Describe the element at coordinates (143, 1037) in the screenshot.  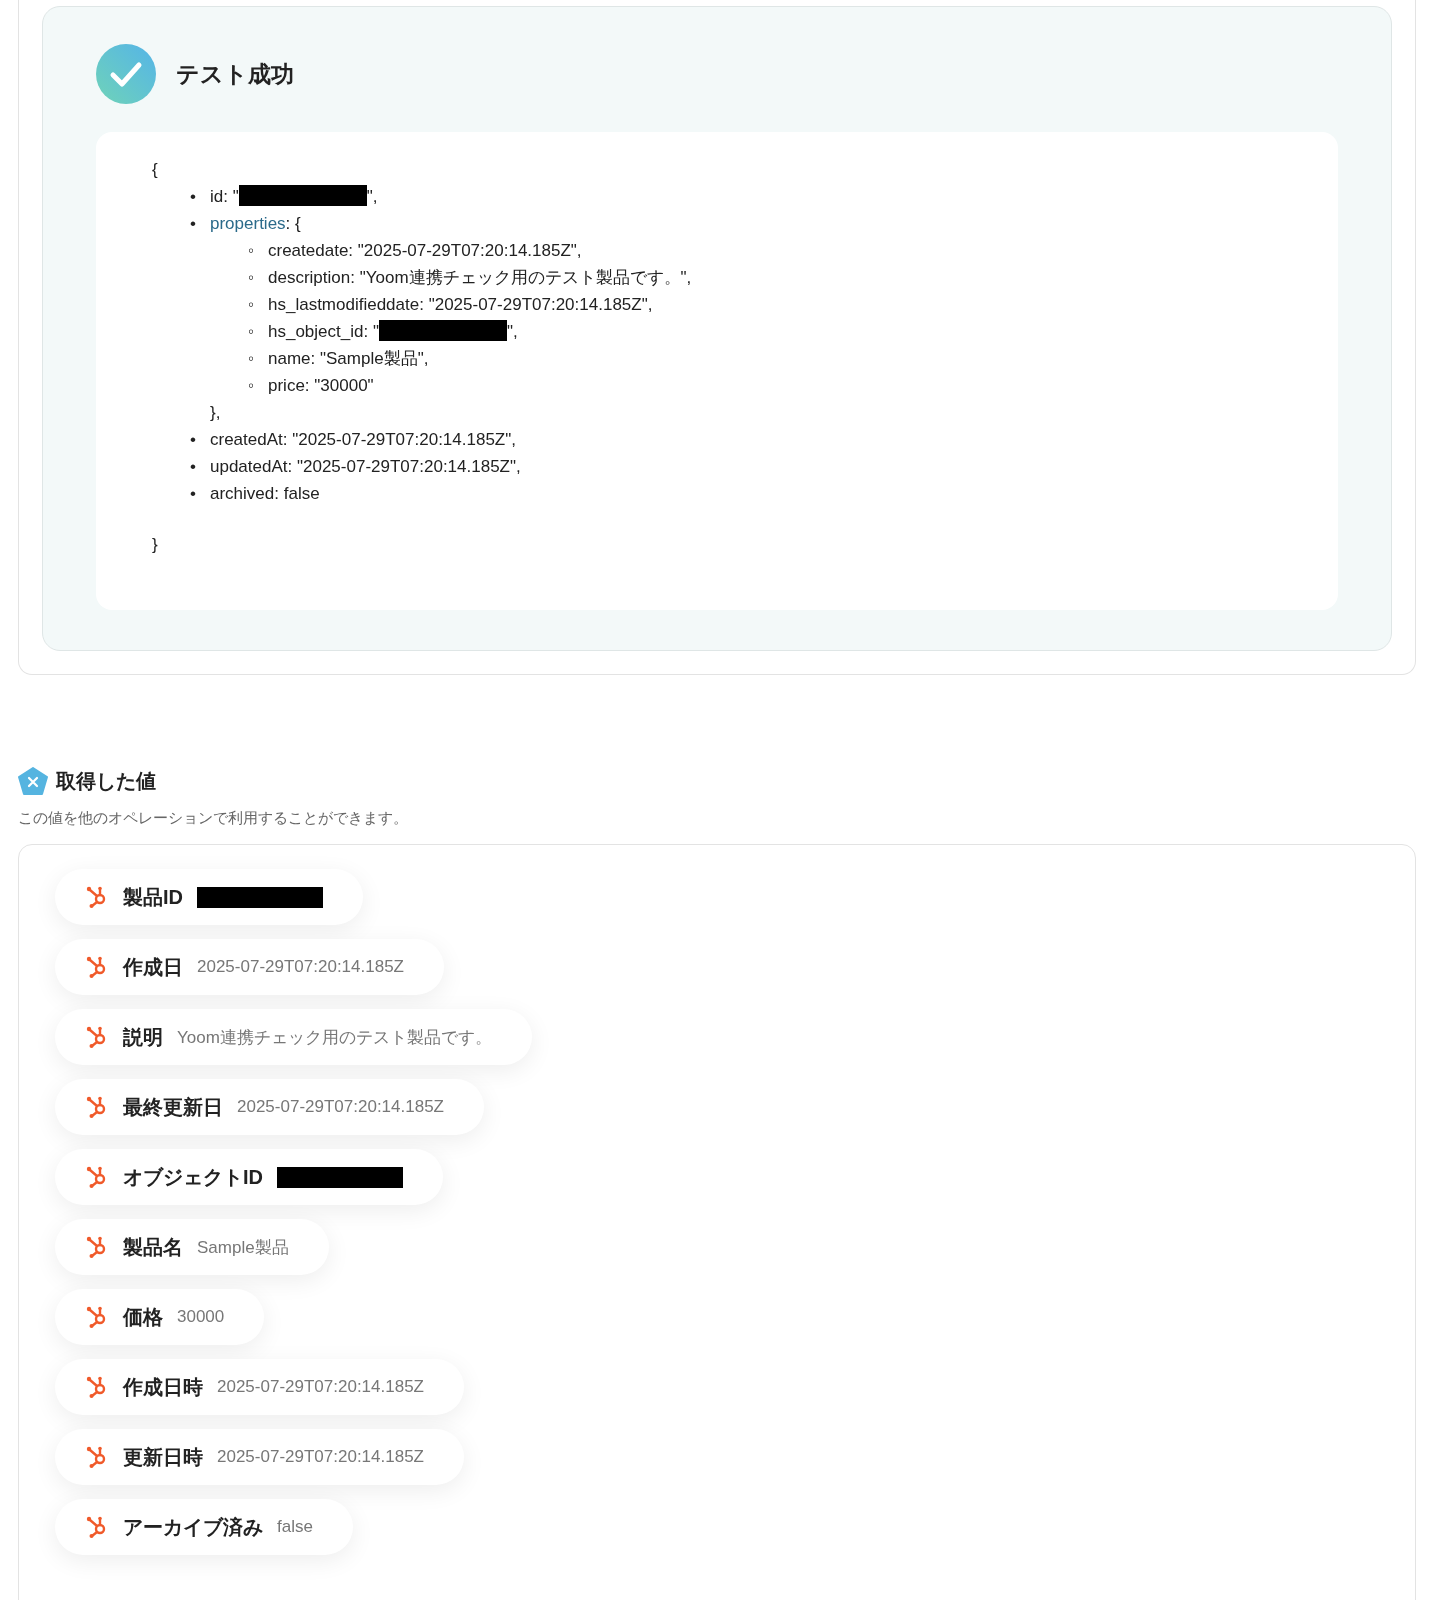
I see `value-label: 説明` at that location.